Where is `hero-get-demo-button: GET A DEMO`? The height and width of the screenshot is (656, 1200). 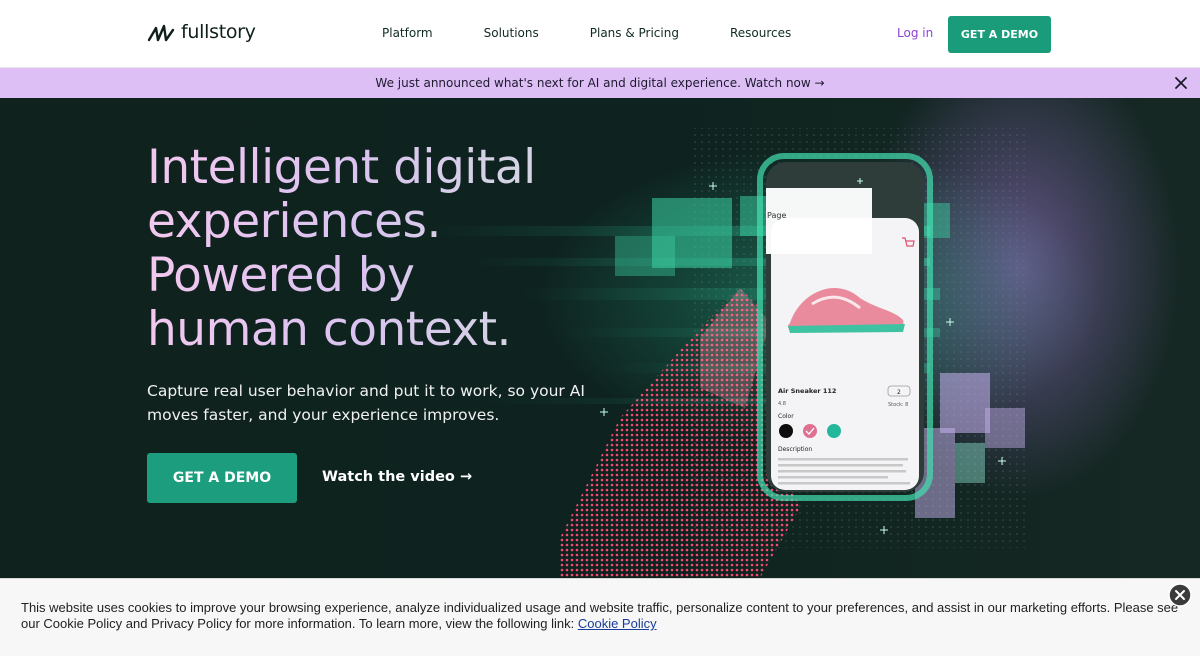
hero-get-demo-button: GET A DEMO is located at coordinates (222, 478).